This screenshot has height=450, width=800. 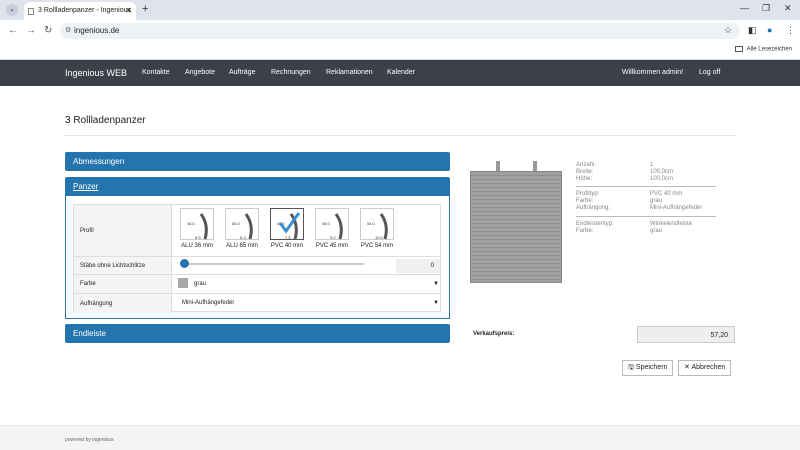 I want to click on spec-row: Farbe: grau, so click(x=646, y=232).